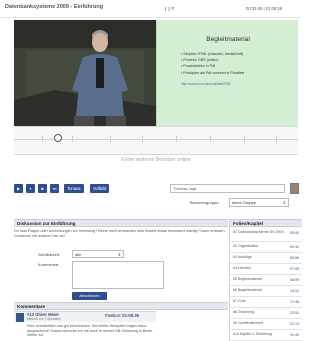  What do you see at coordinates (242, 268) in the screenshot?
I see `chapter-label: #4 Literatur` at bounding box center [242, 268].